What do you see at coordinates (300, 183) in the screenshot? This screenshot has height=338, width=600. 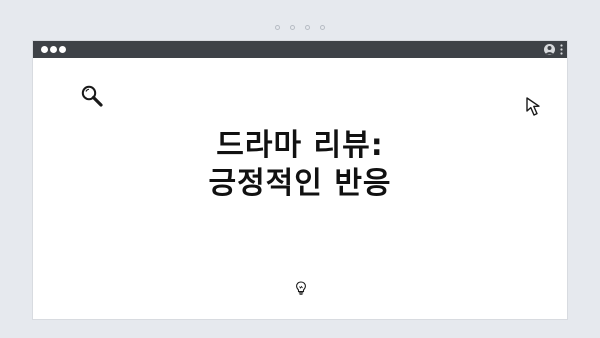 I see `title-line-2: 긍정적인 반응` at bounding box center [300, 183].